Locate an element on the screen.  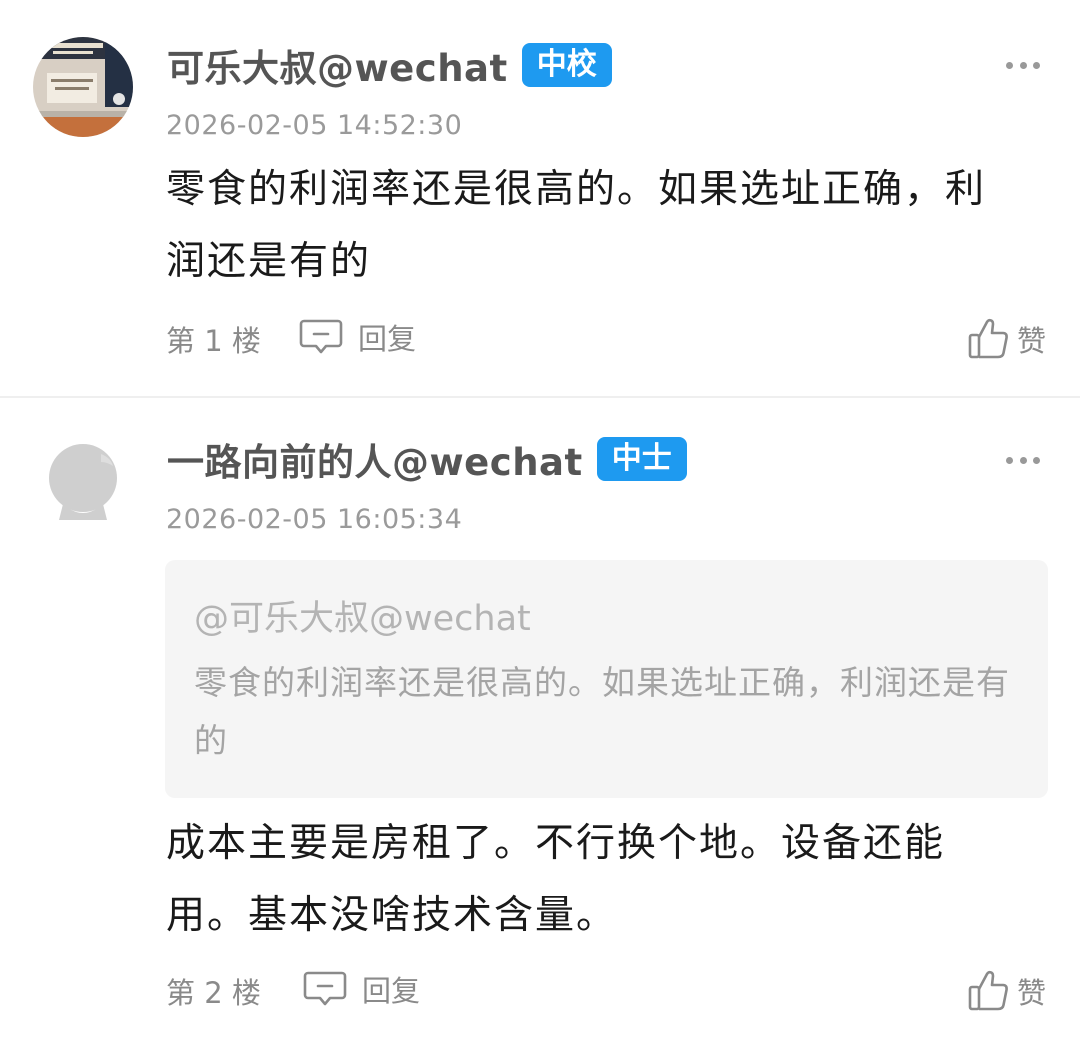
user-info: 可乐大叔@wechat 中校 is located at coordinates (389, 65).